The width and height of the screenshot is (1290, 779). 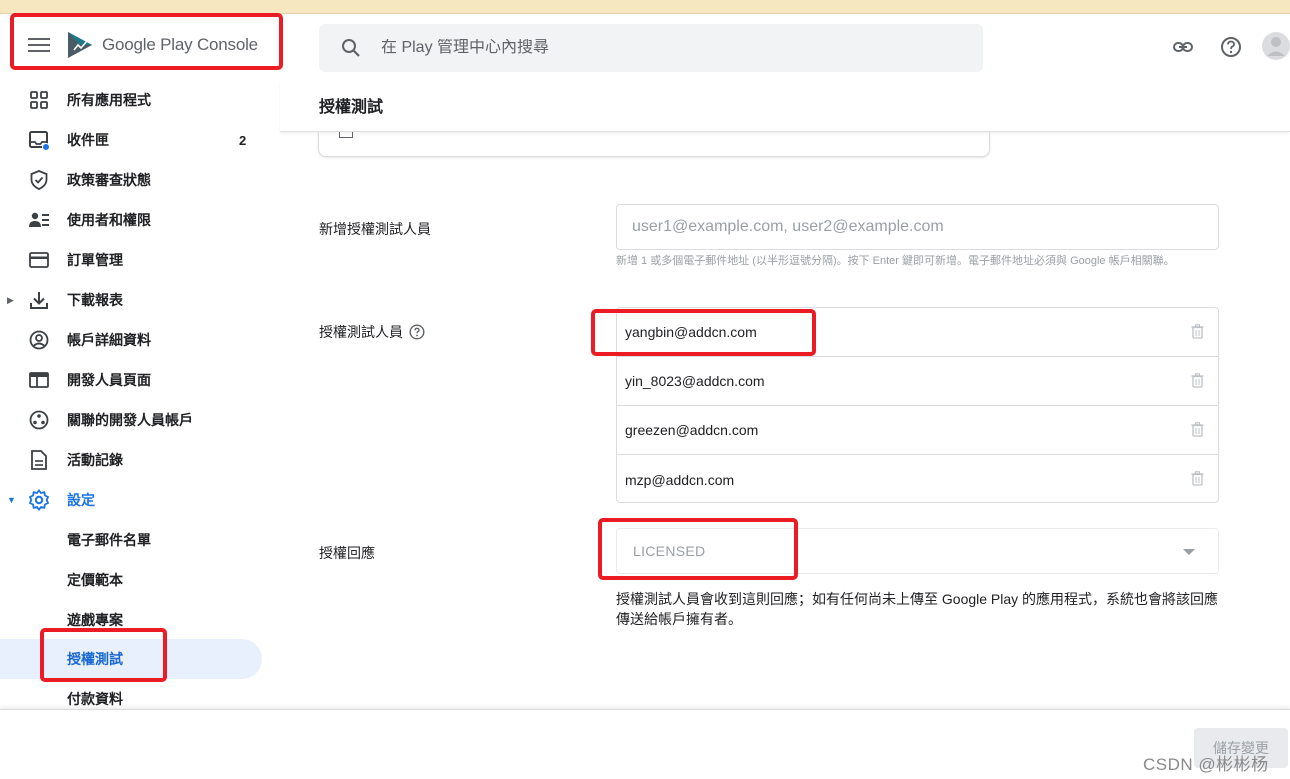 What do you see at coordinates (1276, 46) in the screenshot?
I see `avatar` at bounding box center [1276, 46].